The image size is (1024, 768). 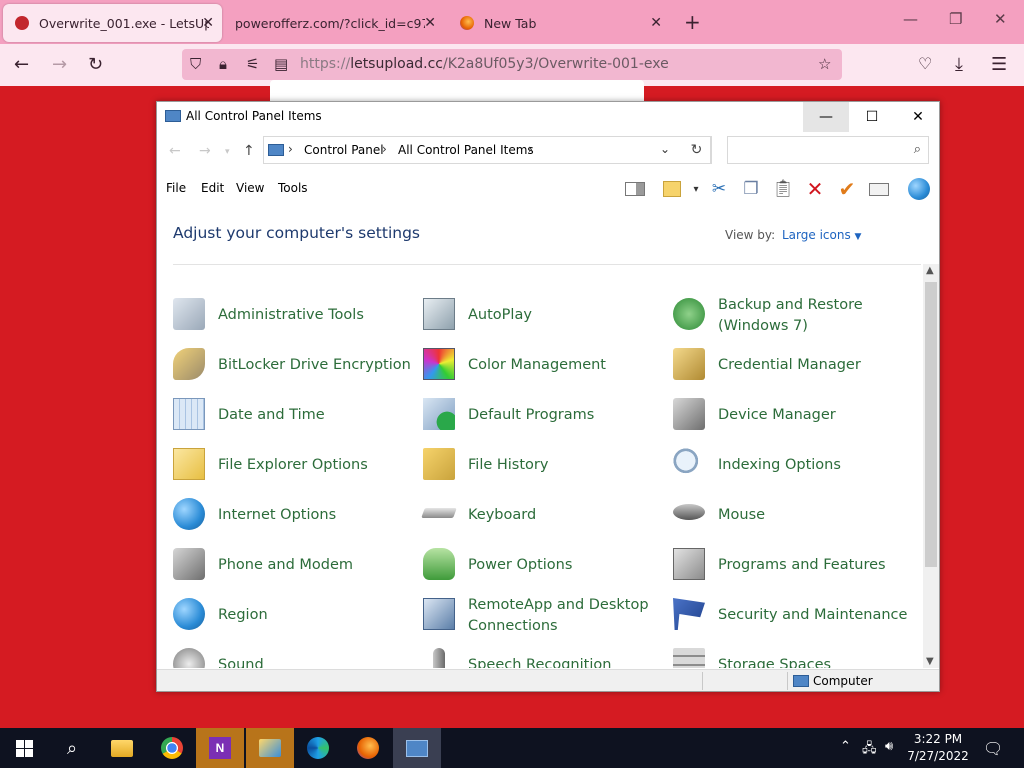 What do you see at coordinates (938, 748) in the screenshot?
I see `taskbar-clock: 3:22 PM 7/27/2022` at bounding box center [938, 748].